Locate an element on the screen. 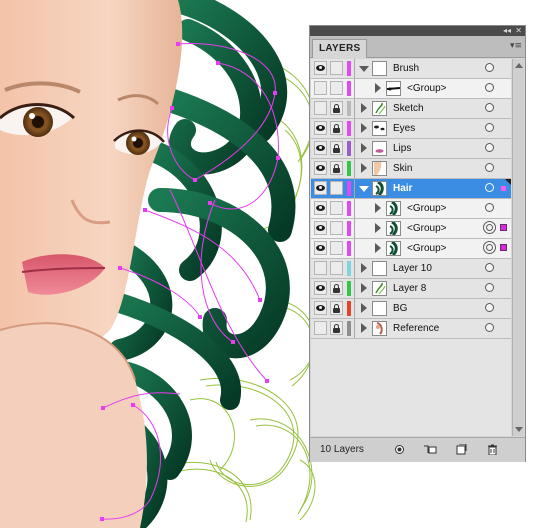 This screenshot has width=534, height=528. layer-name: Lips is located at coordinates (402, 148).